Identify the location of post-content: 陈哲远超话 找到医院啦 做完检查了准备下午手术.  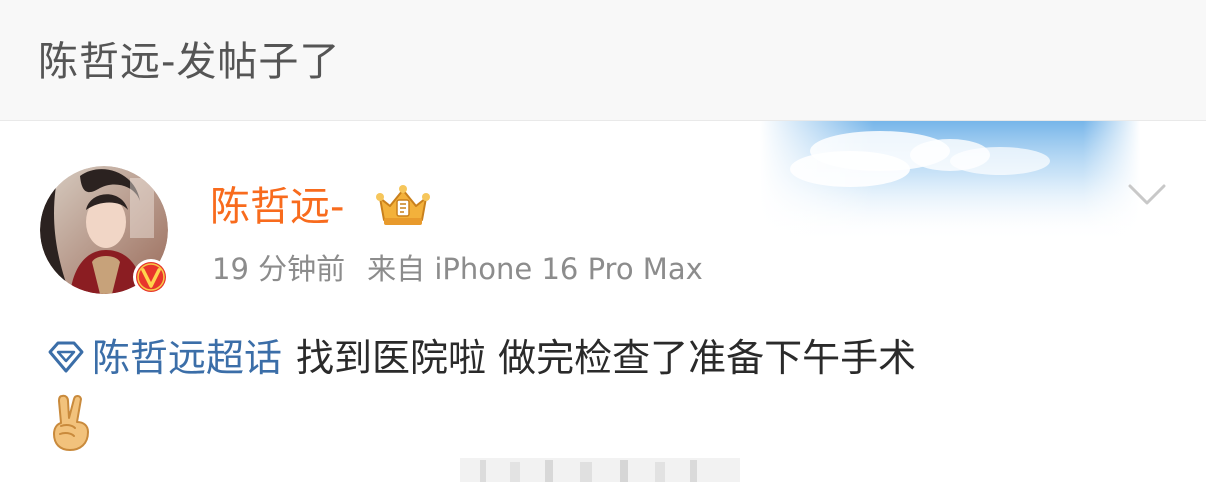
(606, 358).